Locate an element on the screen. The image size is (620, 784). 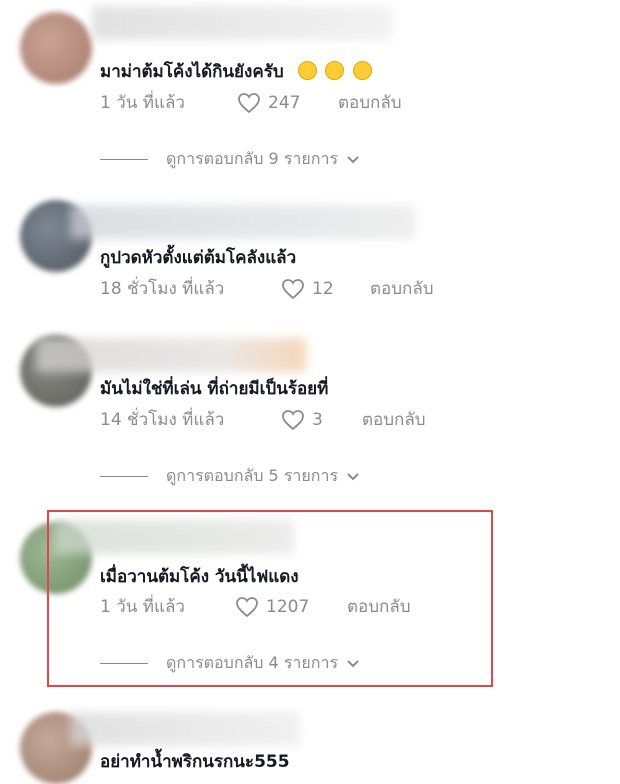
view-replies-label: ดูการตอบกลับ 5 รายการ is located at coordinates (252, 475).